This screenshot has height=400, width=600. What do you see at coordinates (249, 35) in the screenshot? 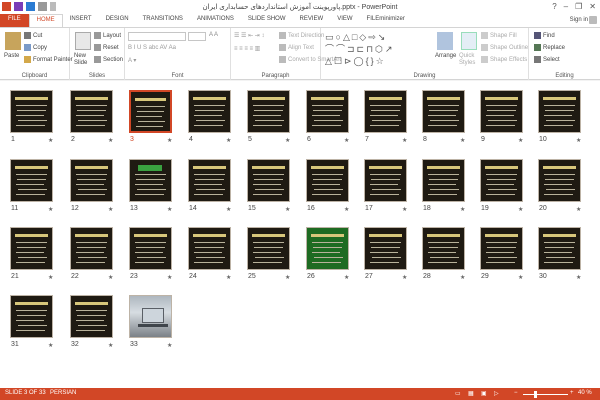
I see `list-buttons: ☰ ☰ ⇤ ⇥ ↕` at bounding box center [249, 35].